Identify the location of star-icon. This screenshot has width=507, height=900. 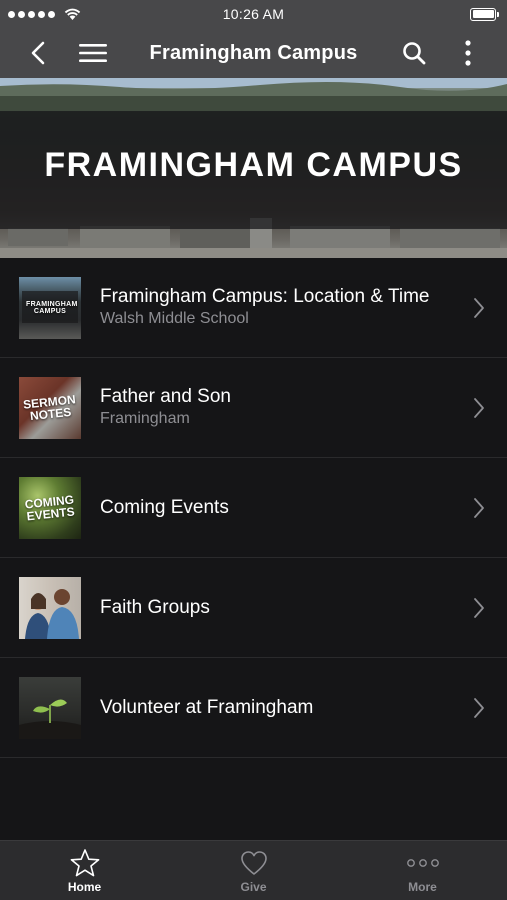
(84, 863).